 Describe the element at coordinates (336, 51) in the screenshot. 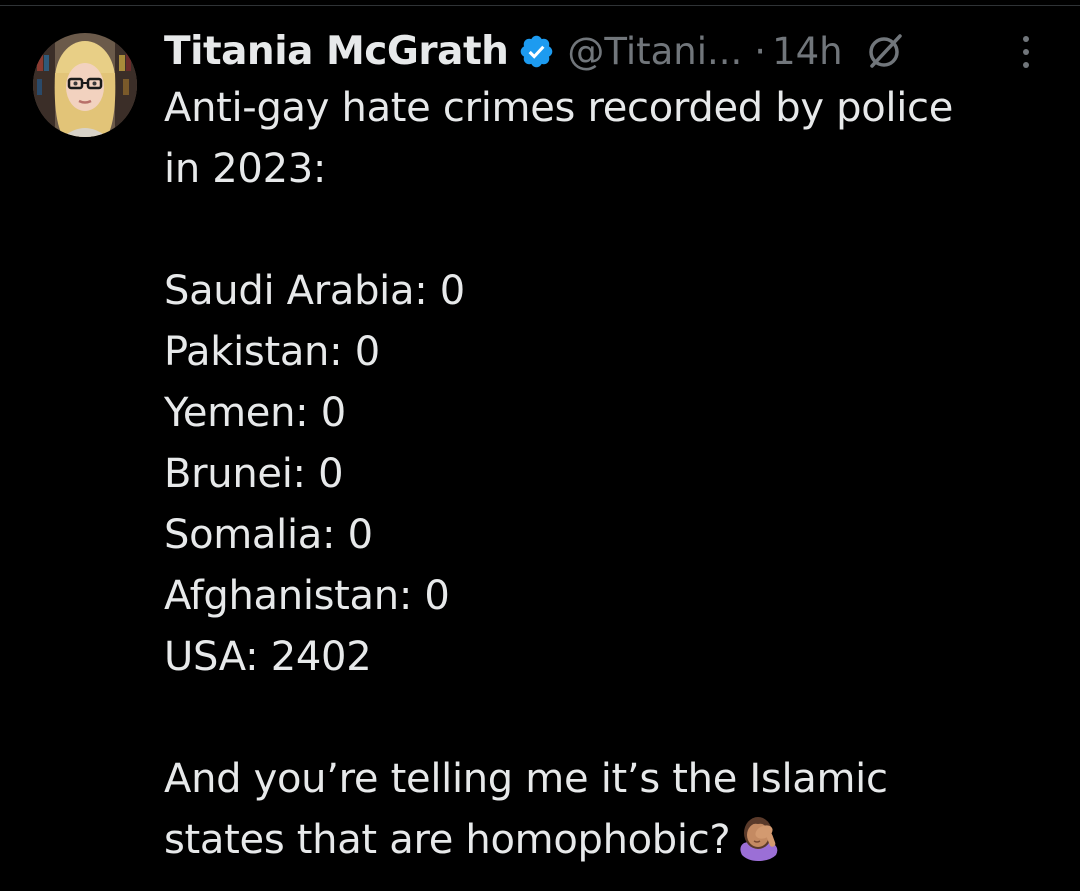

I see `author-display-name: Titania McGrath` at that location.